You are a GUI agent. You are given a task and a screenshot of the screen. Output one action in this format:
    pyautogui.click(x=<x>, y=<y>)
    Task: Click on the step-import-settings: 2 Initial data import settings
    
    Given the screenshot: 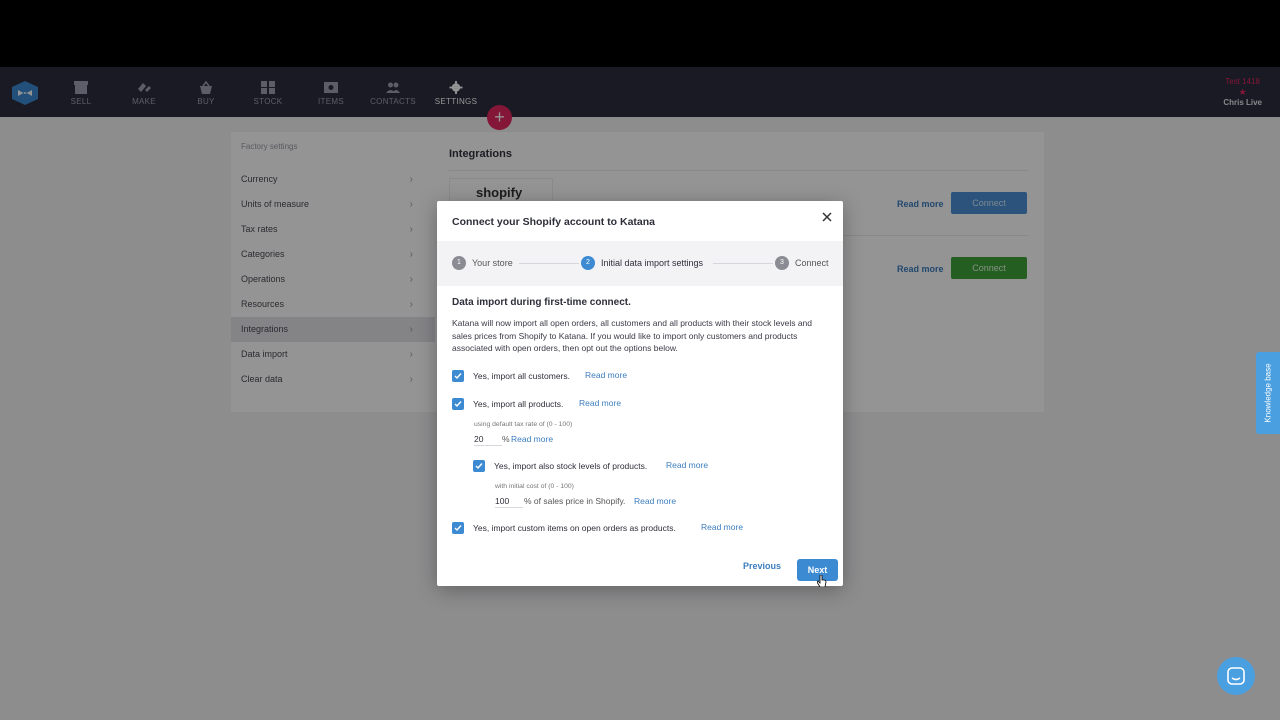 What is the action you would take?
    pyautogui.click(x=642, y=263)
    